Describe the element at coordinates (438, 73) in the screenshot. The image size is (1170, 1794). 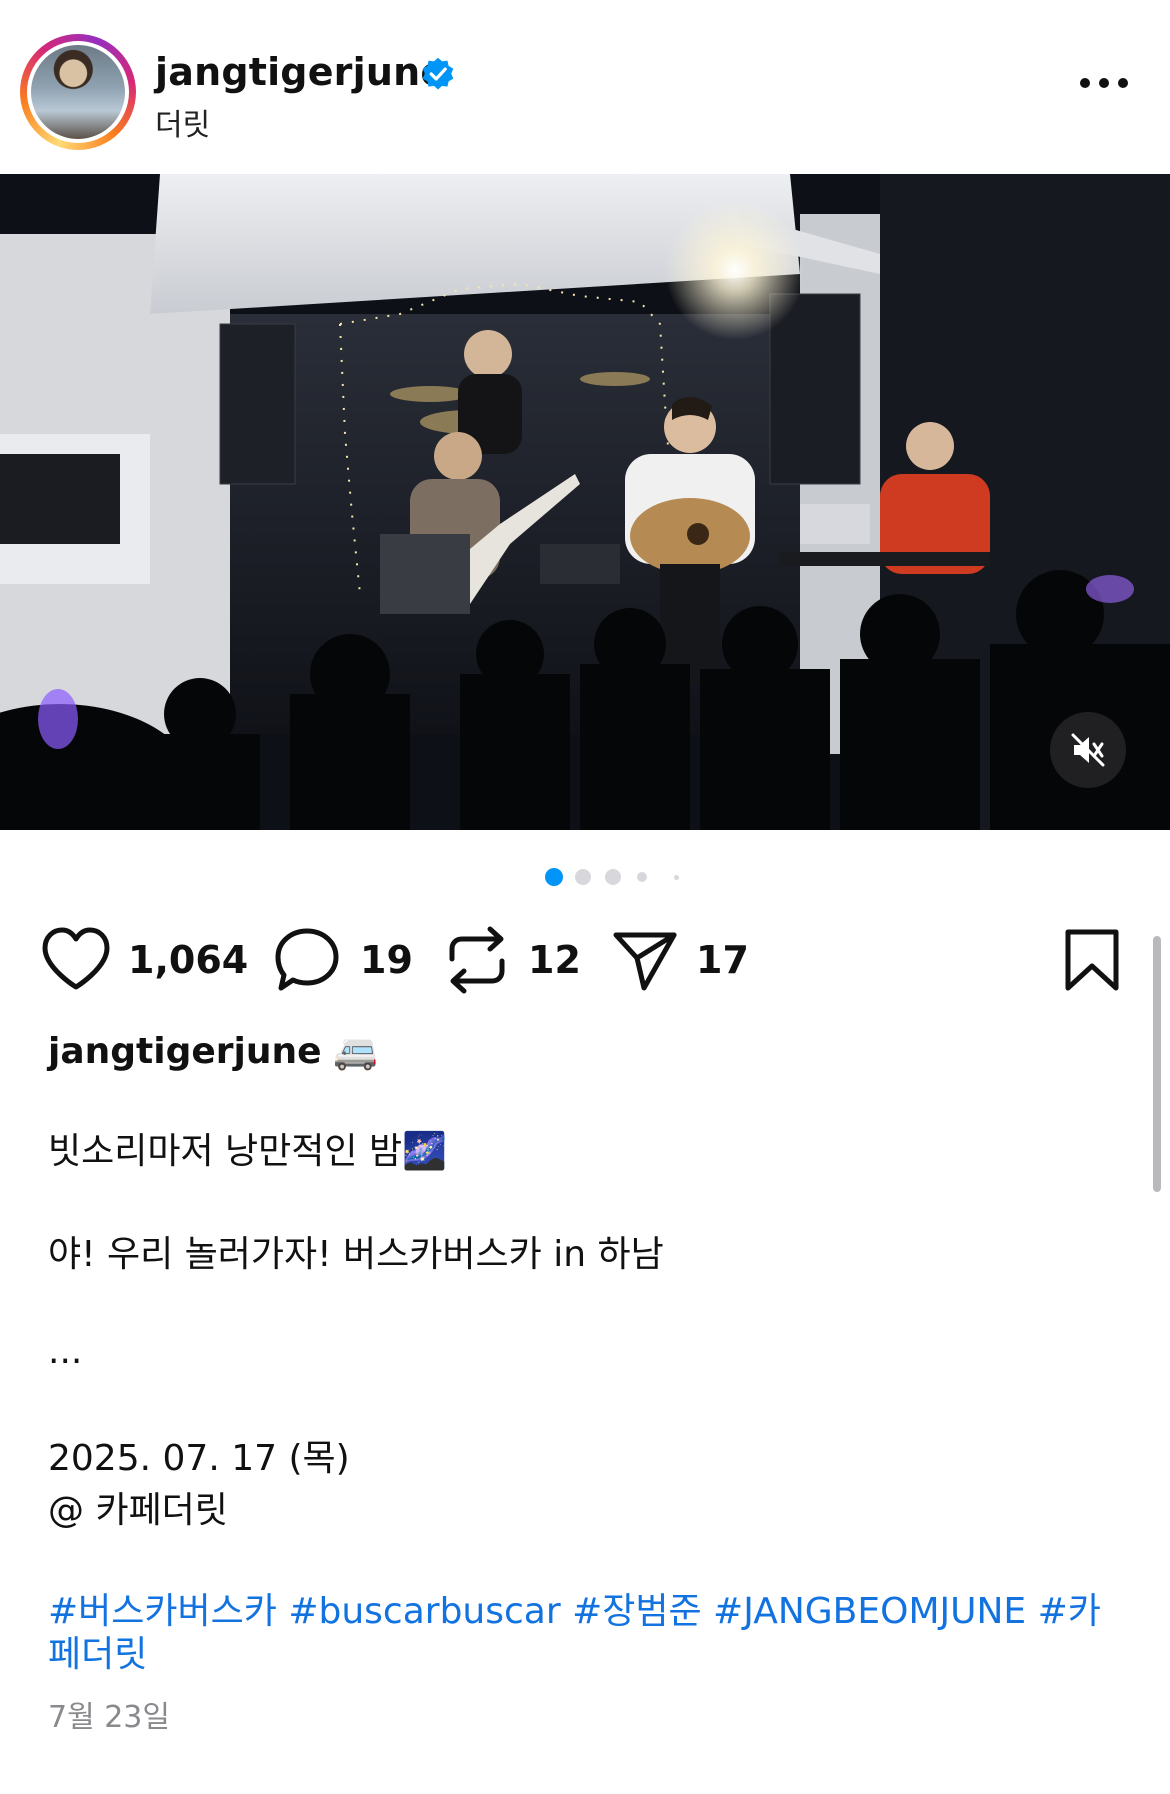
I see `verified-badge-icon` at that location.